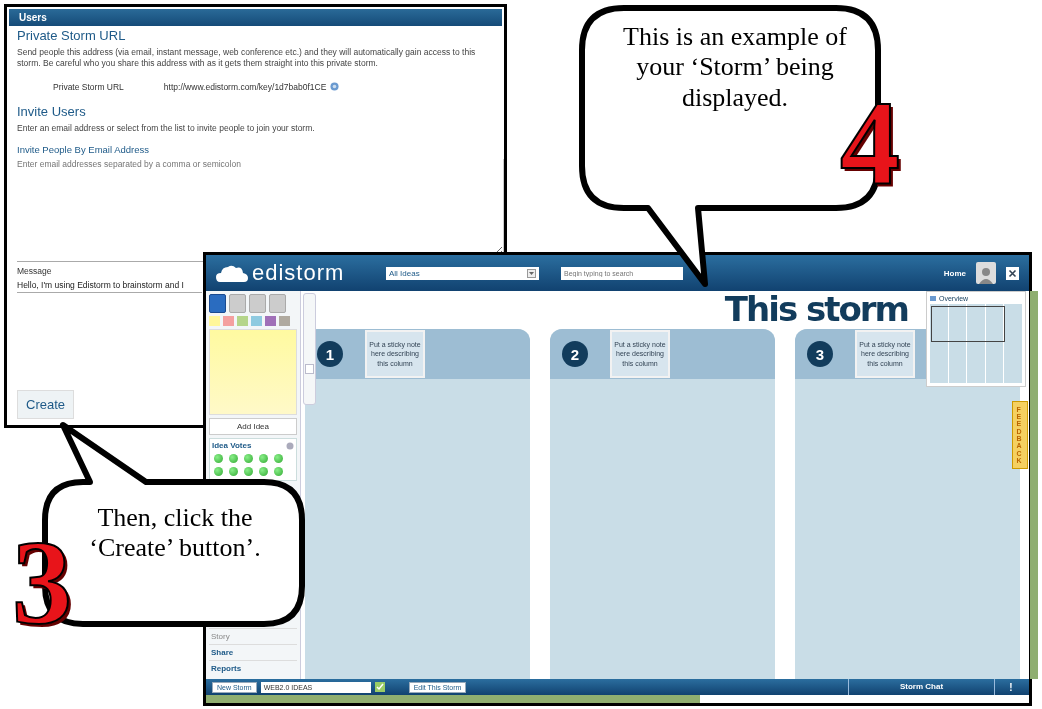  Describe the element at coordinates (247, 58) in the screenshot. I see `description-text: Send people this address (via email, instant message, web conference etc.) and they will automatically gain access to this storm. Be careful who you share this address with as it gets them straight into this private storm.` at that location.